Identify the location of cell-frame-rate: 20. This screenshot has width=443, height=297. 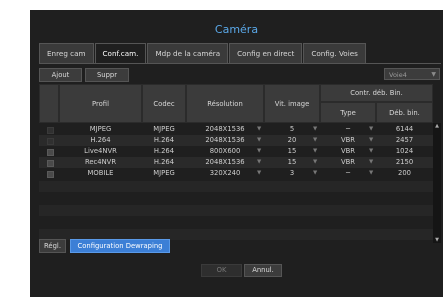
(292, 140).